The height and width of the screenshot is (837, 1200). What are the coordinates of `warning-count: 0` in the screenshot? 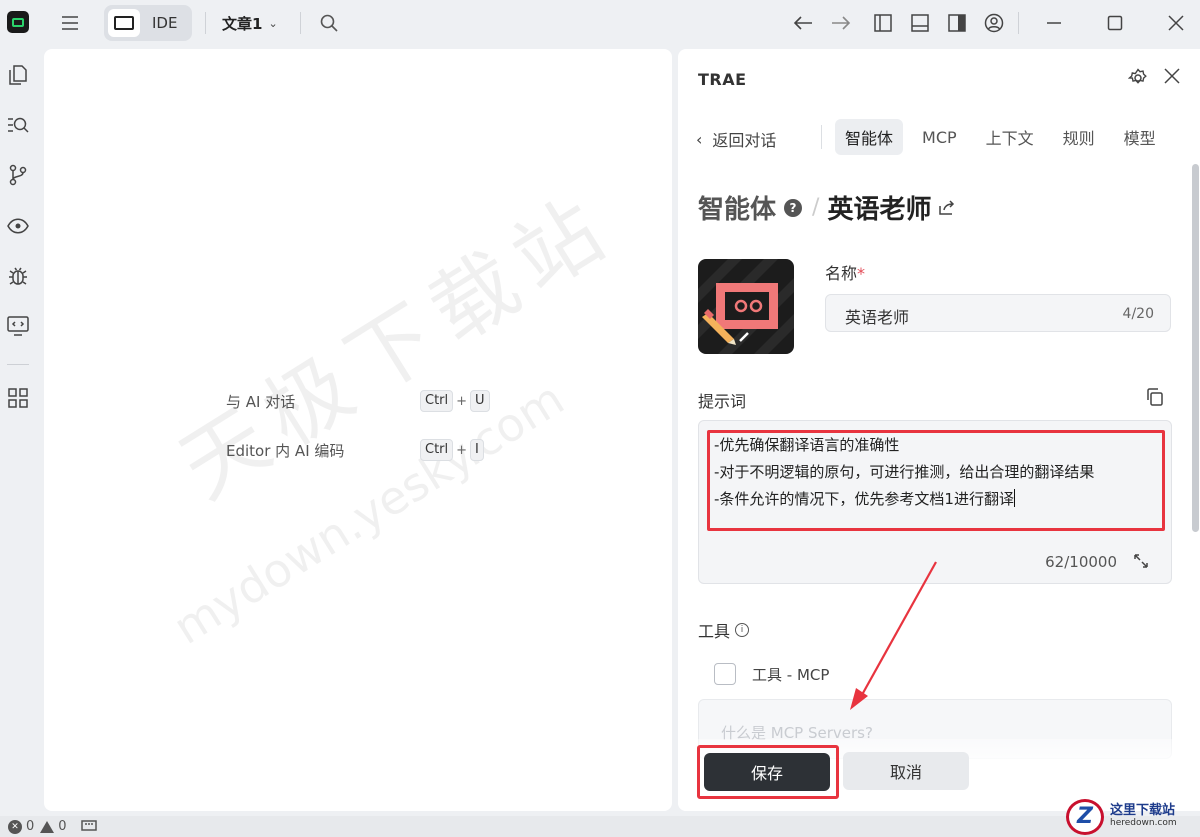 It's located at (53, 826).